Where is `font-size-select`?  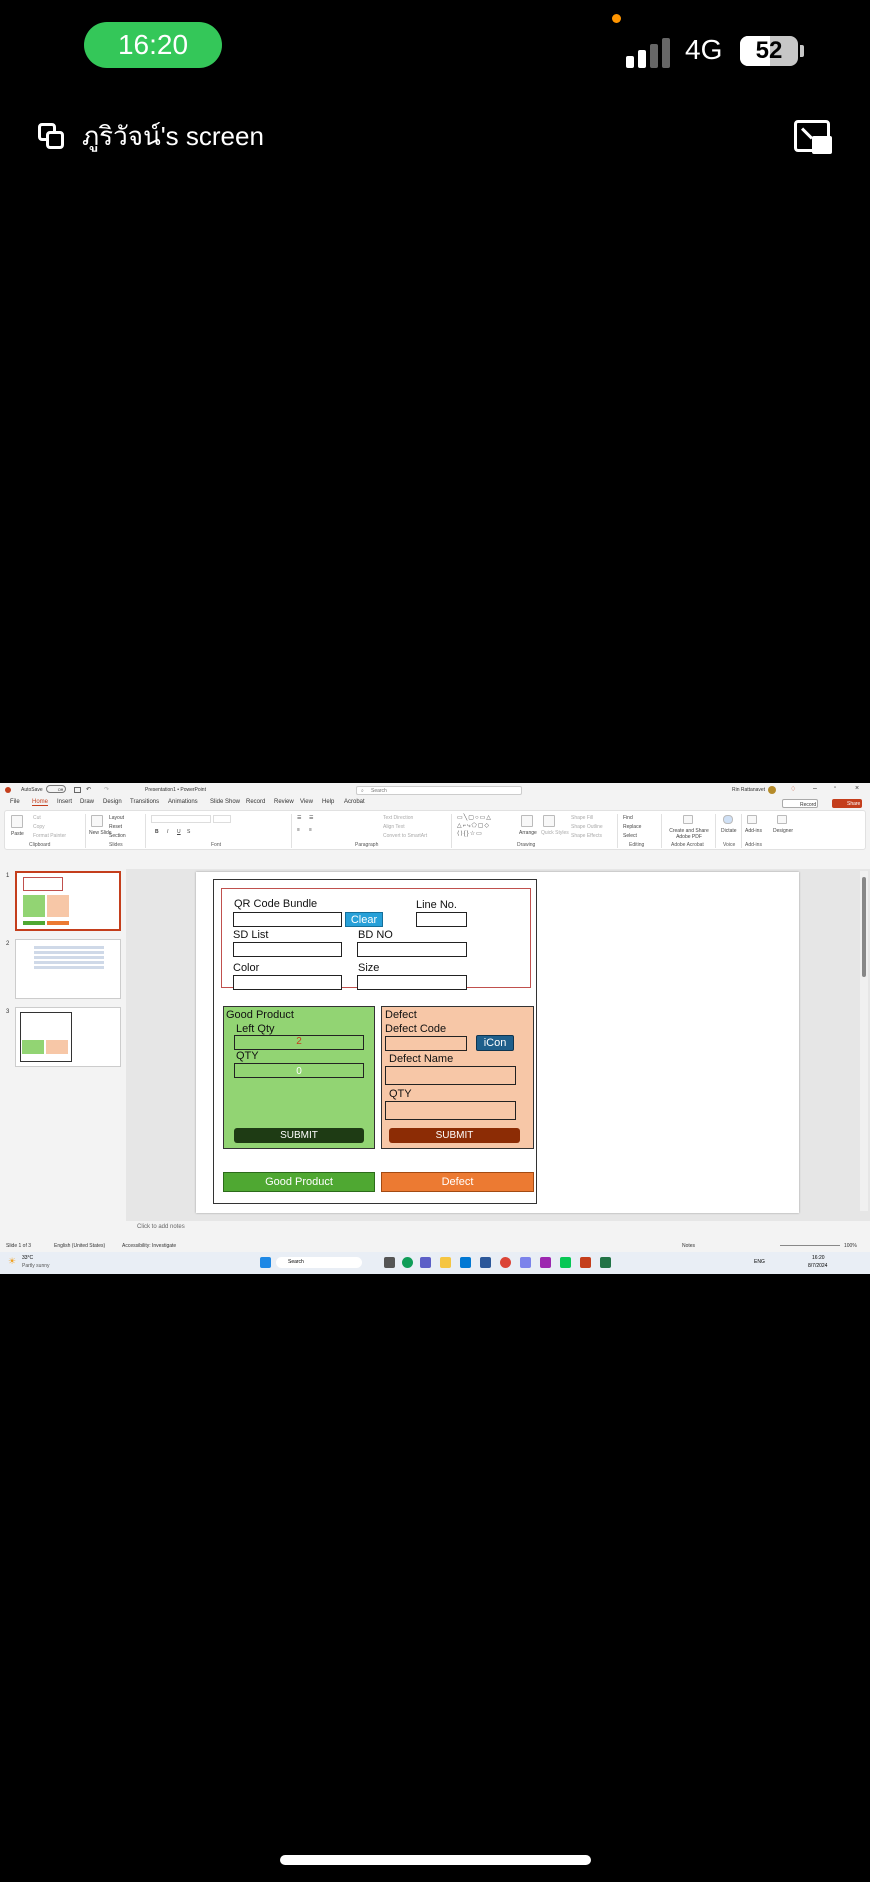 font-size-select is located at coordinates (222, 819).